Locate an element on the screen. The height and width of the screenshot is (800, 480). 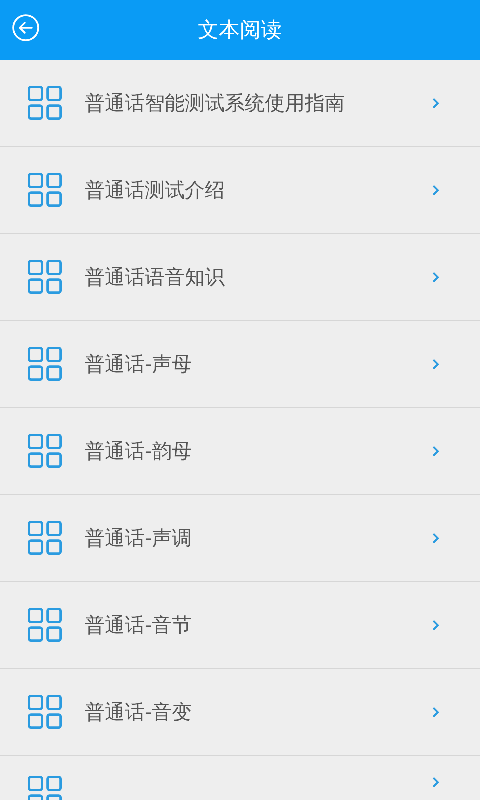
page-title: 文本阅读 is located at coordinates (240, 30).